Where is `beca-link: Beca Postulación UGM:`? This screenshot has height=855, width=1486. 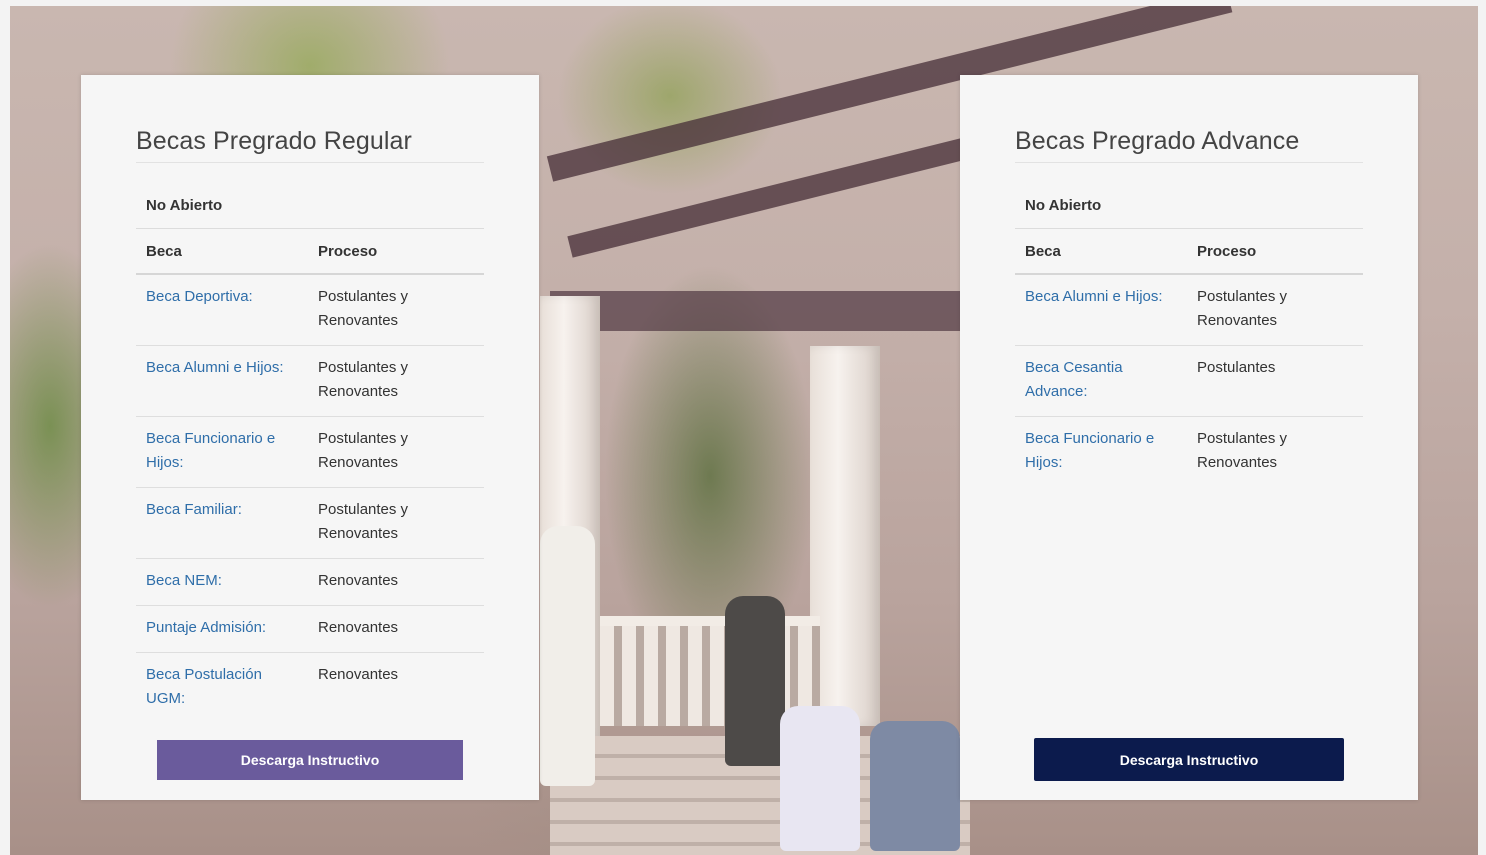 beca-link: Beca Postulación UGM: is located at coordinates (204, 686).